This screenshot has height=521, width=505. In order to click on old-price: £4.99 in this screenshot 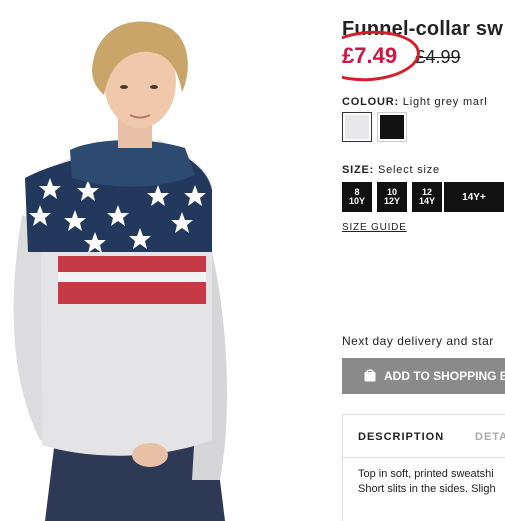, I will do `click(438, 57)`.